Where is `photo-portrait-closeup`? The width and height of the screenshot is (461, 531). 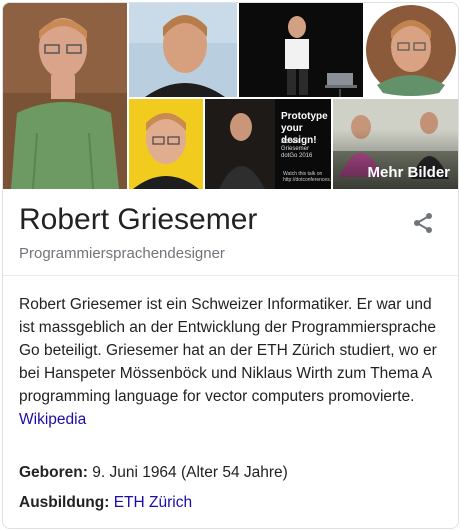
photo-portrait-closeup is located at coordinates (183, 50).